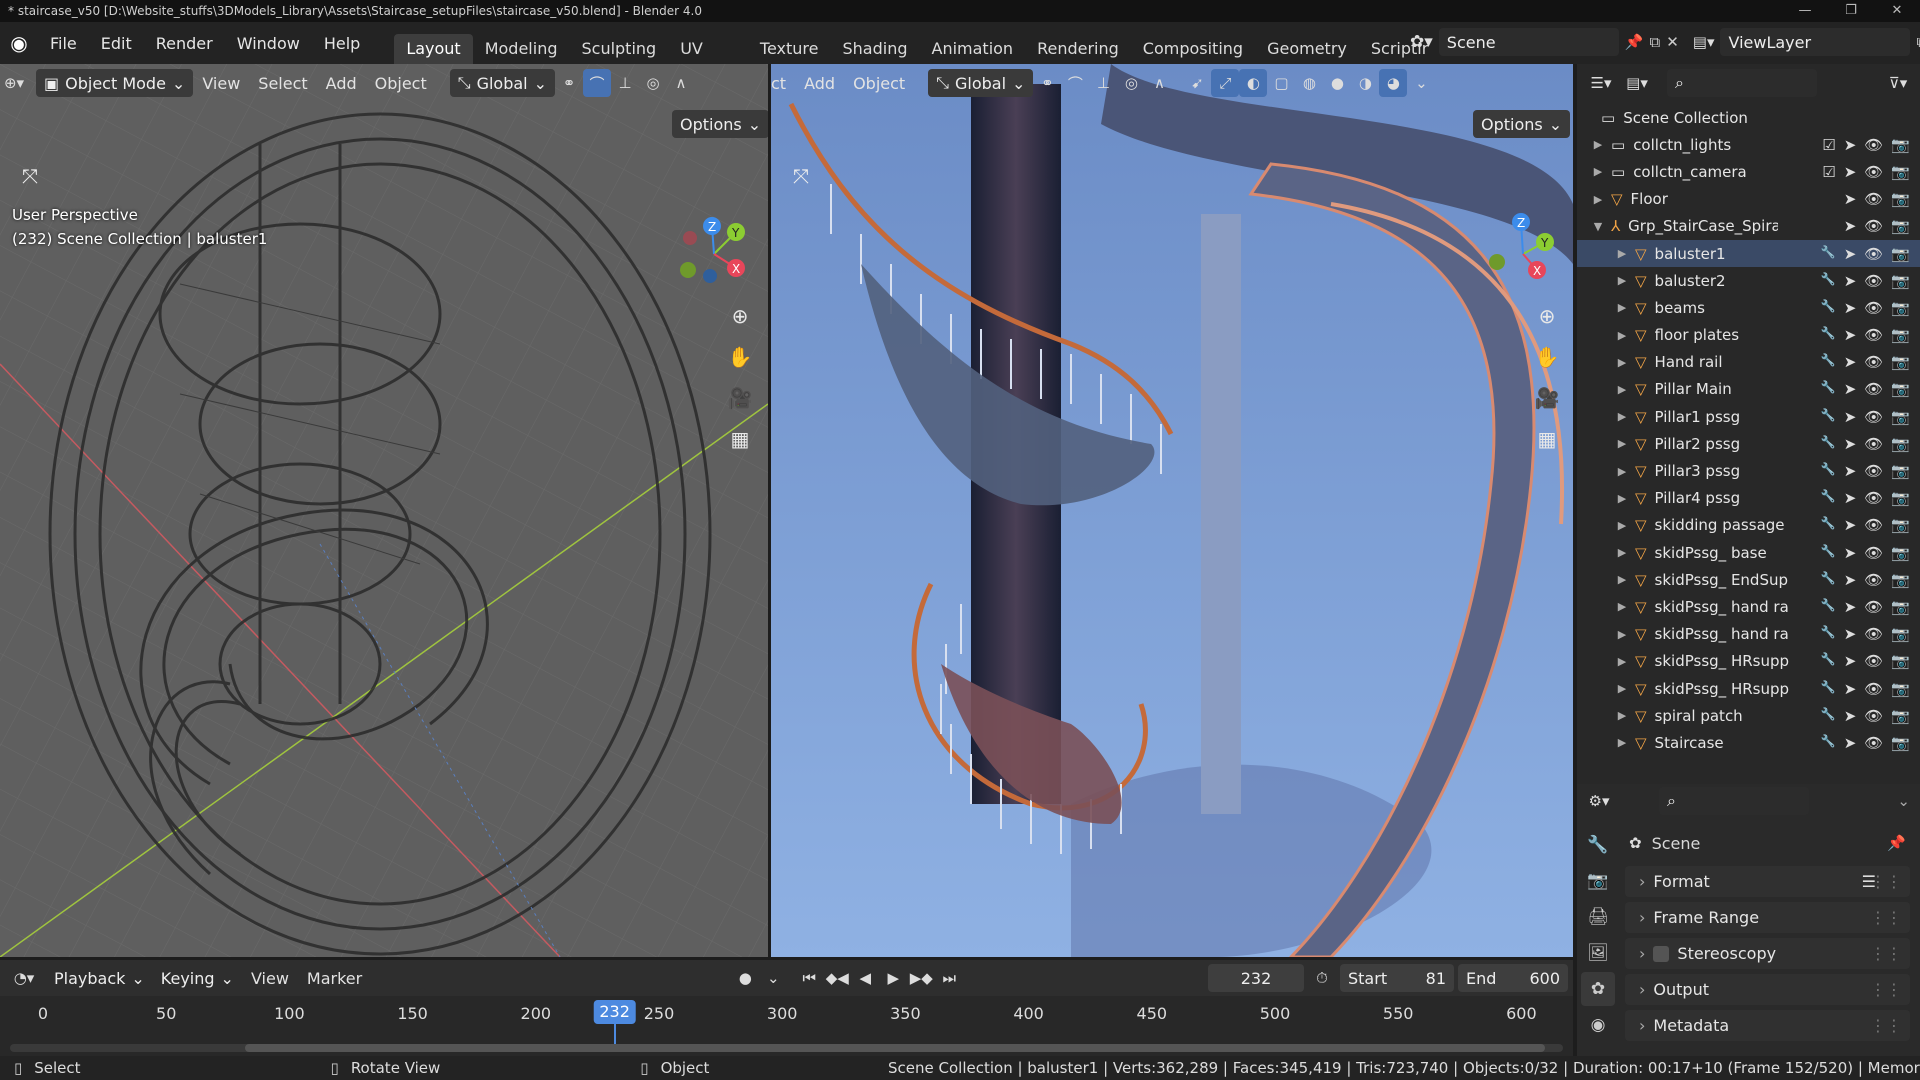 This screenshot has width=1920, height=1080. What do you see at coordinates (740, 316) in the screenshot?
I see `zoom-icon: ⊕` at bounding box center [740, 316].